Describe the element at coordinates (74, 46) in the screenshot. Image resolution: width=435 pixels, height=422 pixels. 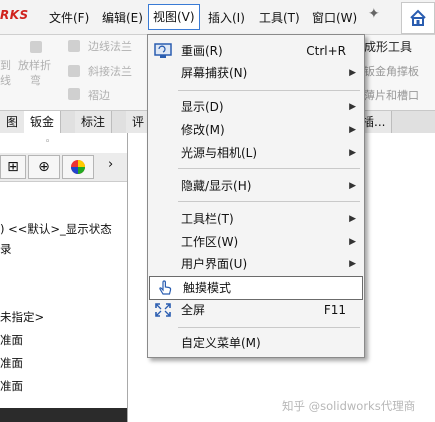
I see `edge-flange-icon` at that location.